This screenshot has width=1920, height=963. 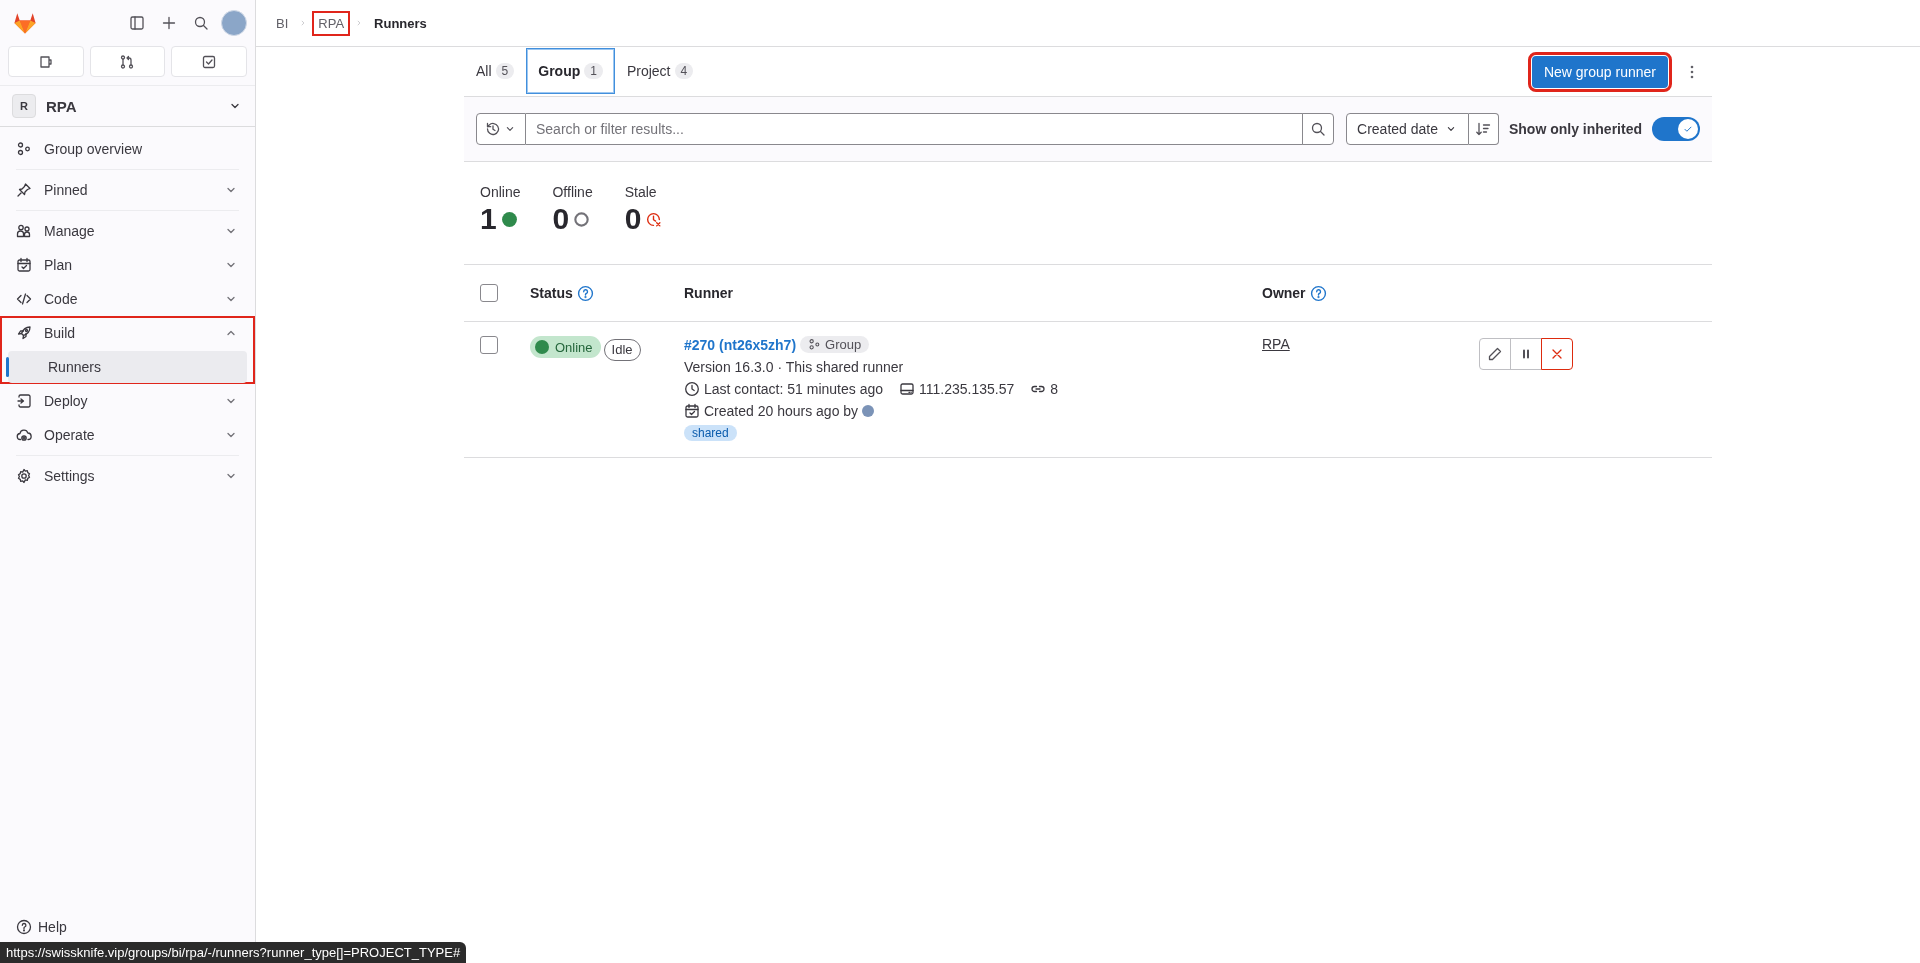 I want to click on settings-icon, so click(x=24, y=476).